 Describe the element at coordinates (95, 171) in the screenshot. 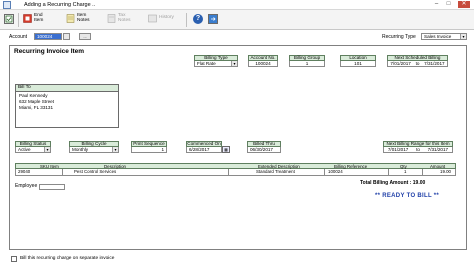

I see `cell-description: Pest Control Services` at that location.